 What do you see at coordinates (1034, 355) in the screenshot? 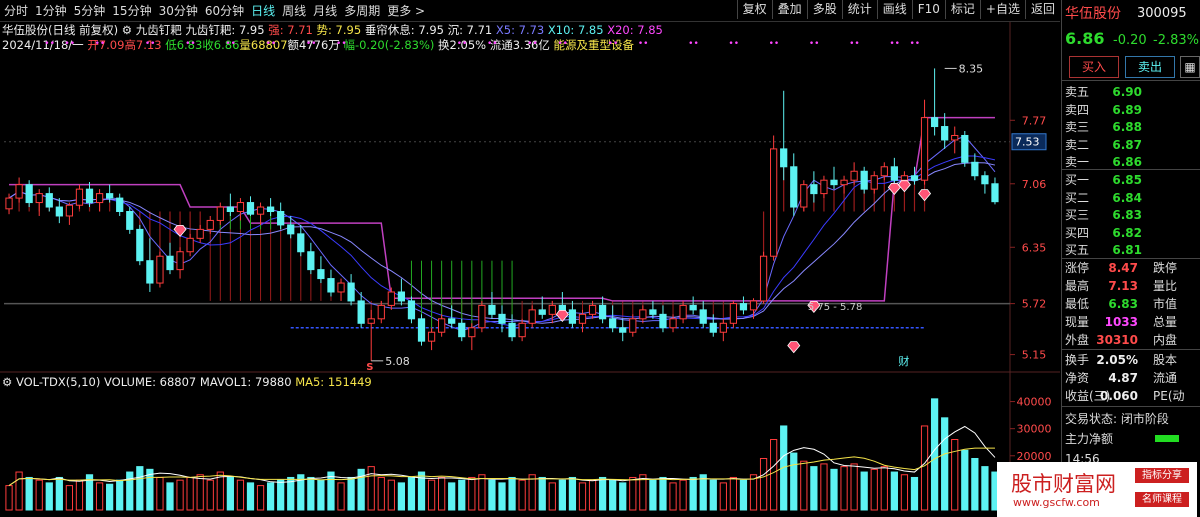
I see `price-tick-label-4: 5.15` at bounding box center [1034, 355].